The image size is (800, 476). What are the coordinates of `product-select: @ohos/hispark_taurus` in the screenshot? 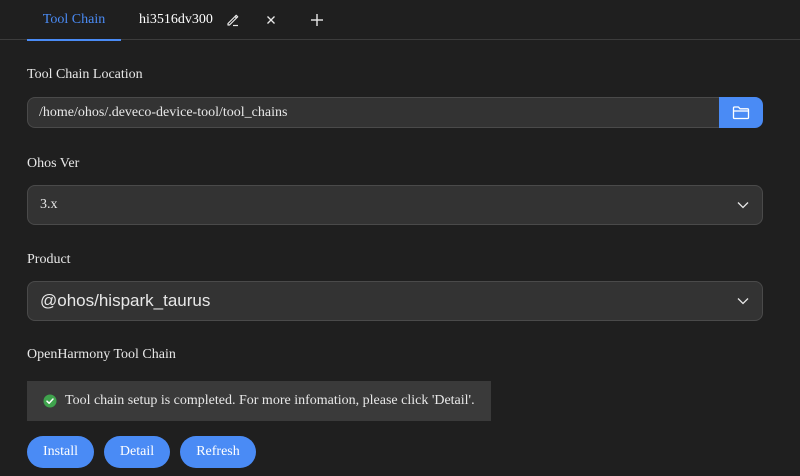 It's located at (395, 301).